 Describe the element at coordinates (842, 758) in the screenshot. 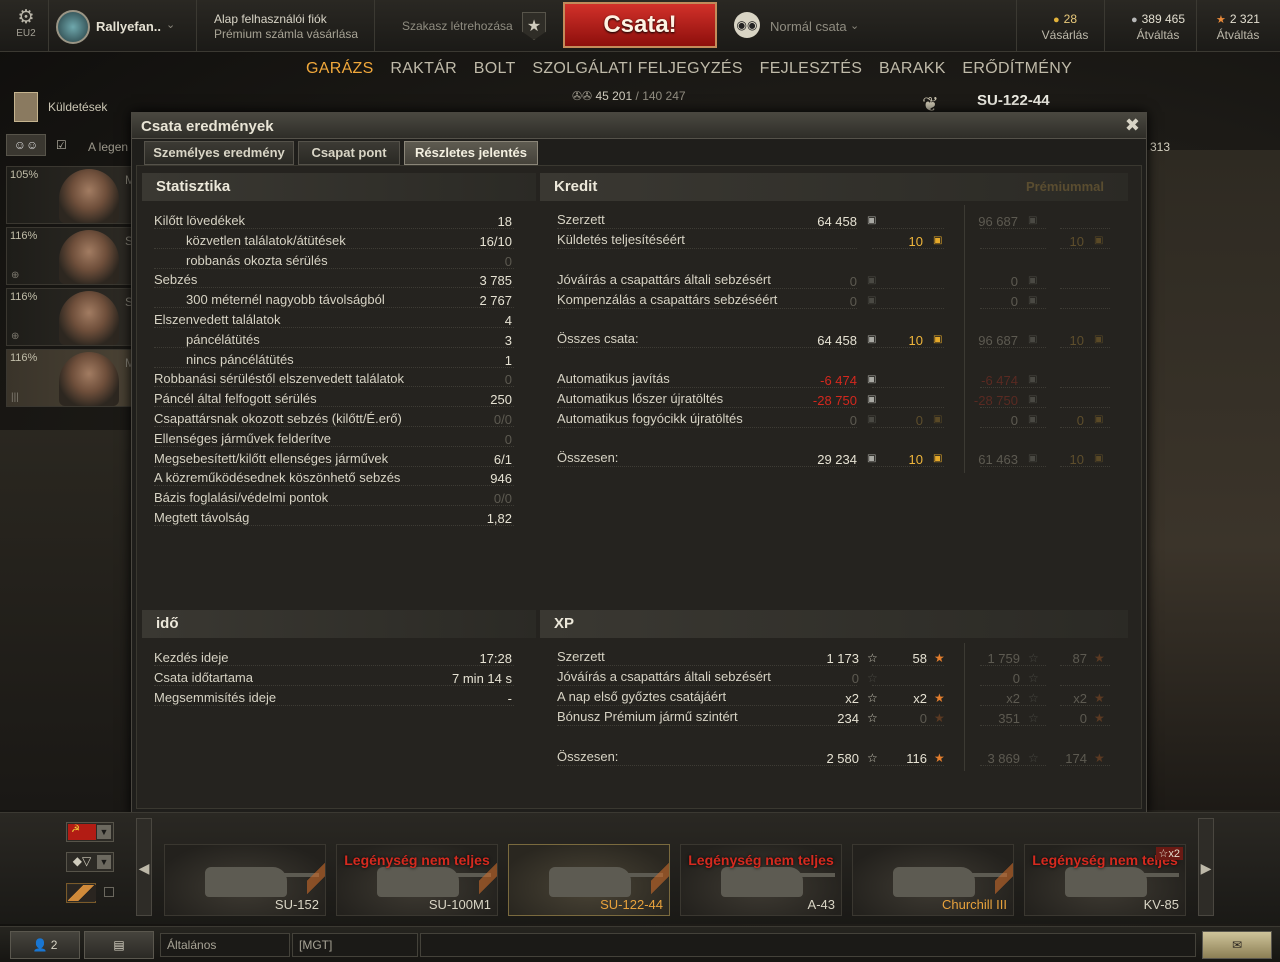

I see `xp-value: 2 580` at that location.